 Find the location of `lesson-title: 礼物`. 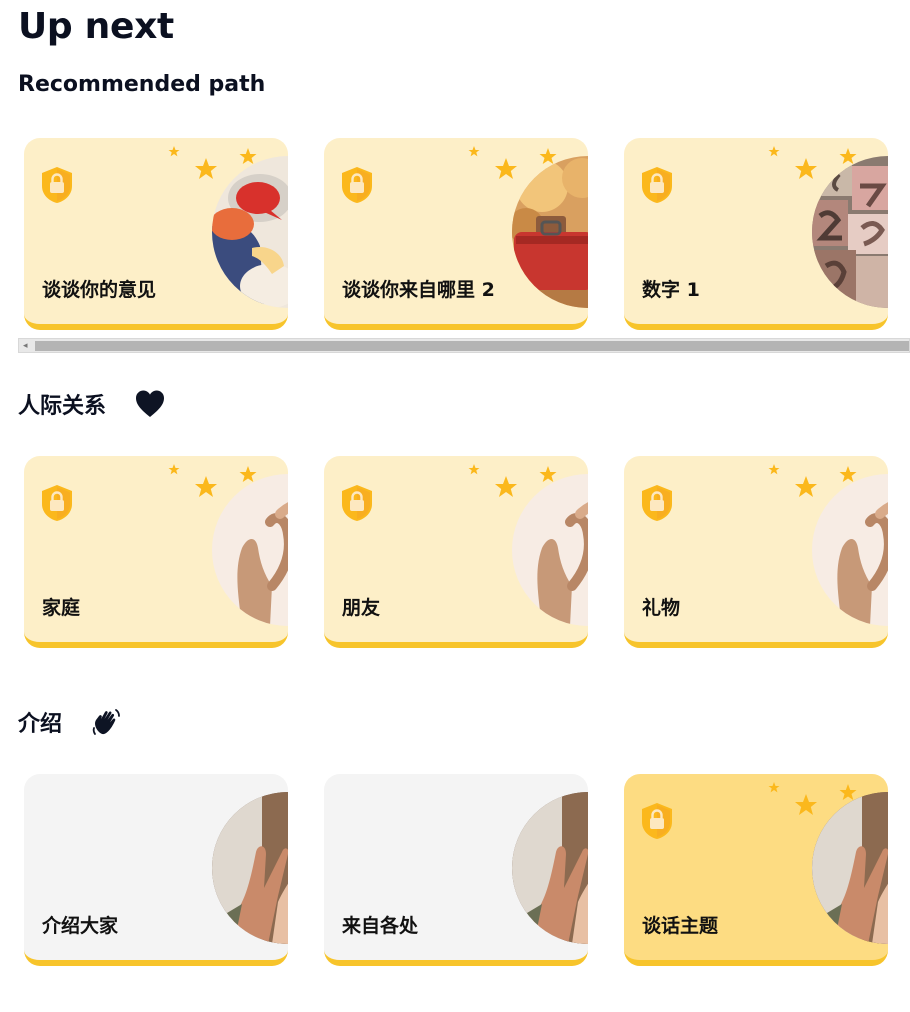

lesson-title: 礼物 is located at coordinates (661, 608).